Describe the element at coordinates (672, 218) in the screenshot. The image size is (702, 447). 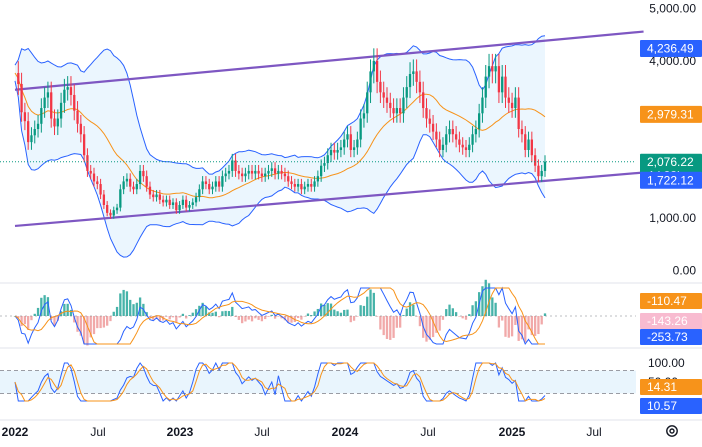
I see `main-y-tick-label: 1,000.00` at that location.